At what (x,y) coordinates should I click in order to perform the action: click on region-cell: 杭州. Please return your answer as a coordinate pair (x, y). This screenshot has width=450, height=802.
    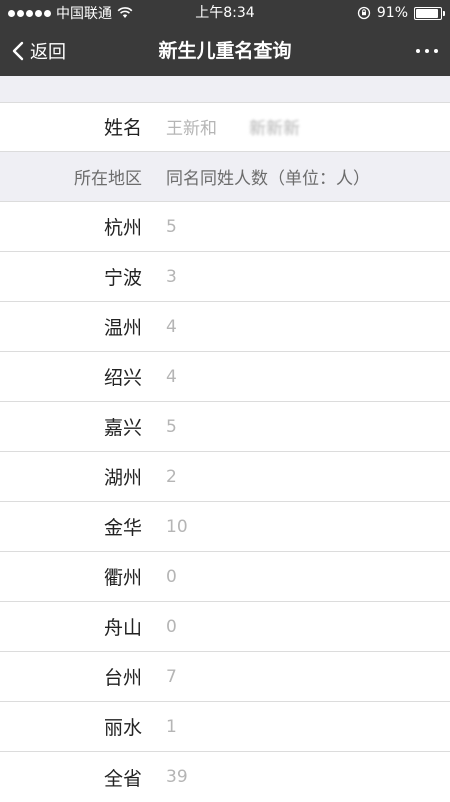
    Looking at the image, I should click on (122, 228).